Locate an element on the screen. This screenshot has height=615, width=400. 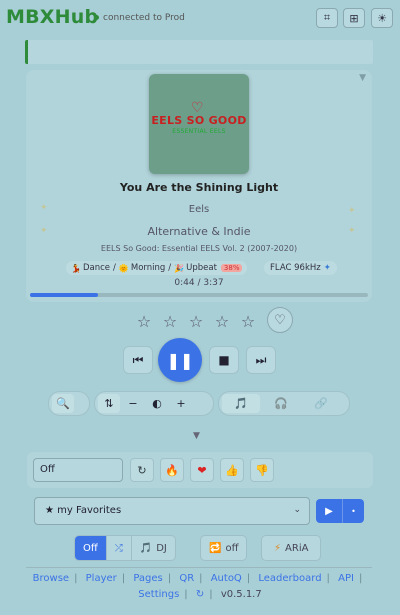
headphones-icon: 🎧 is located at coordinates (281, 403).